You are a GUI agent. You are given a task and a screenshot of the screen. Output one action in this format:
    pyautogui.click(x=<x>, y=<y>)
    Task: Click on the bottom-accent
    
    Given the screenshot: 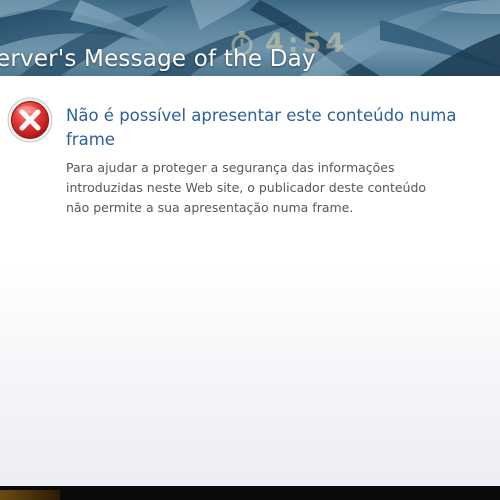 What is the action you would take?
    pyautogui.click(x=30, y=495)
    